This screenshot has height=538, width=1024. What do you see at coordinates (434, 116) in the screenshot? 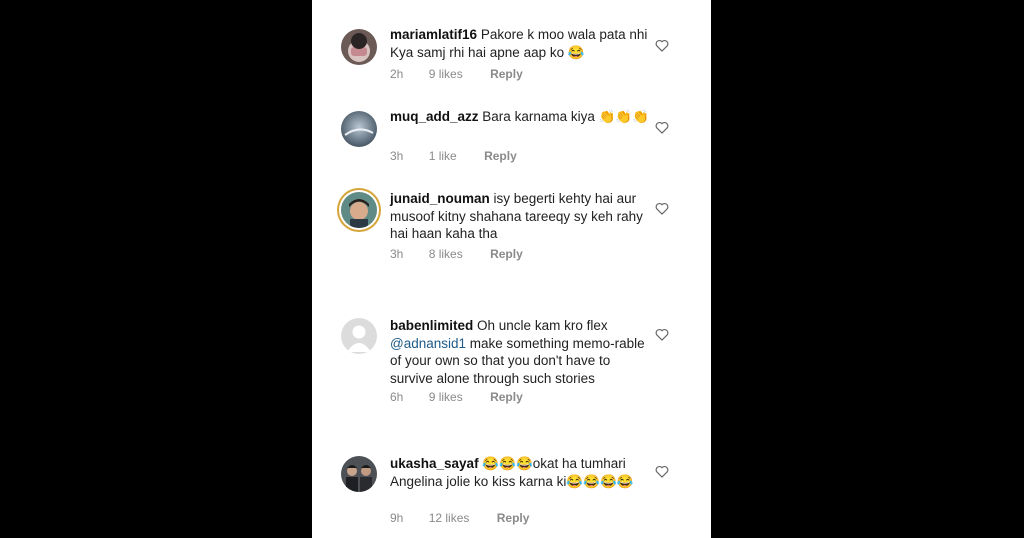
I see `comment-username: muq_add_azz` at bounding box center [434, 116].